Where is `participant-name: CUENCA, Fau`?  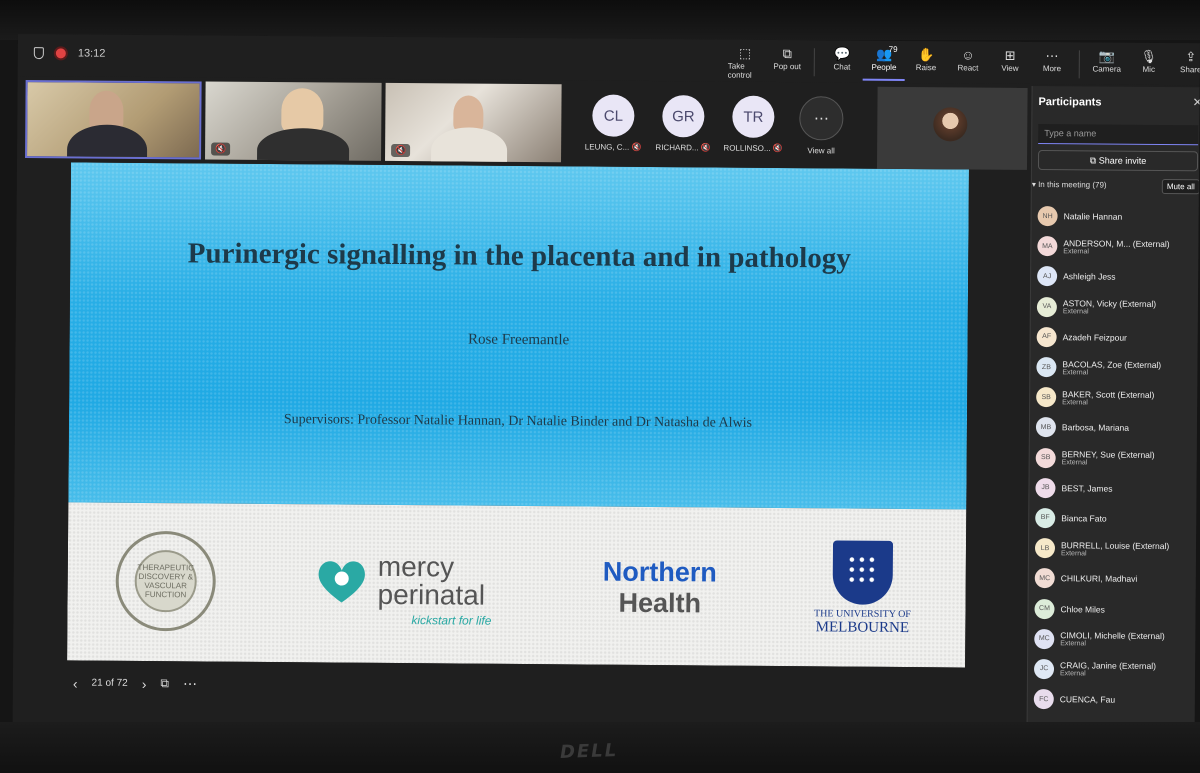 participant-name: CUENCA, Fau is located at coordinates (1087, 699).